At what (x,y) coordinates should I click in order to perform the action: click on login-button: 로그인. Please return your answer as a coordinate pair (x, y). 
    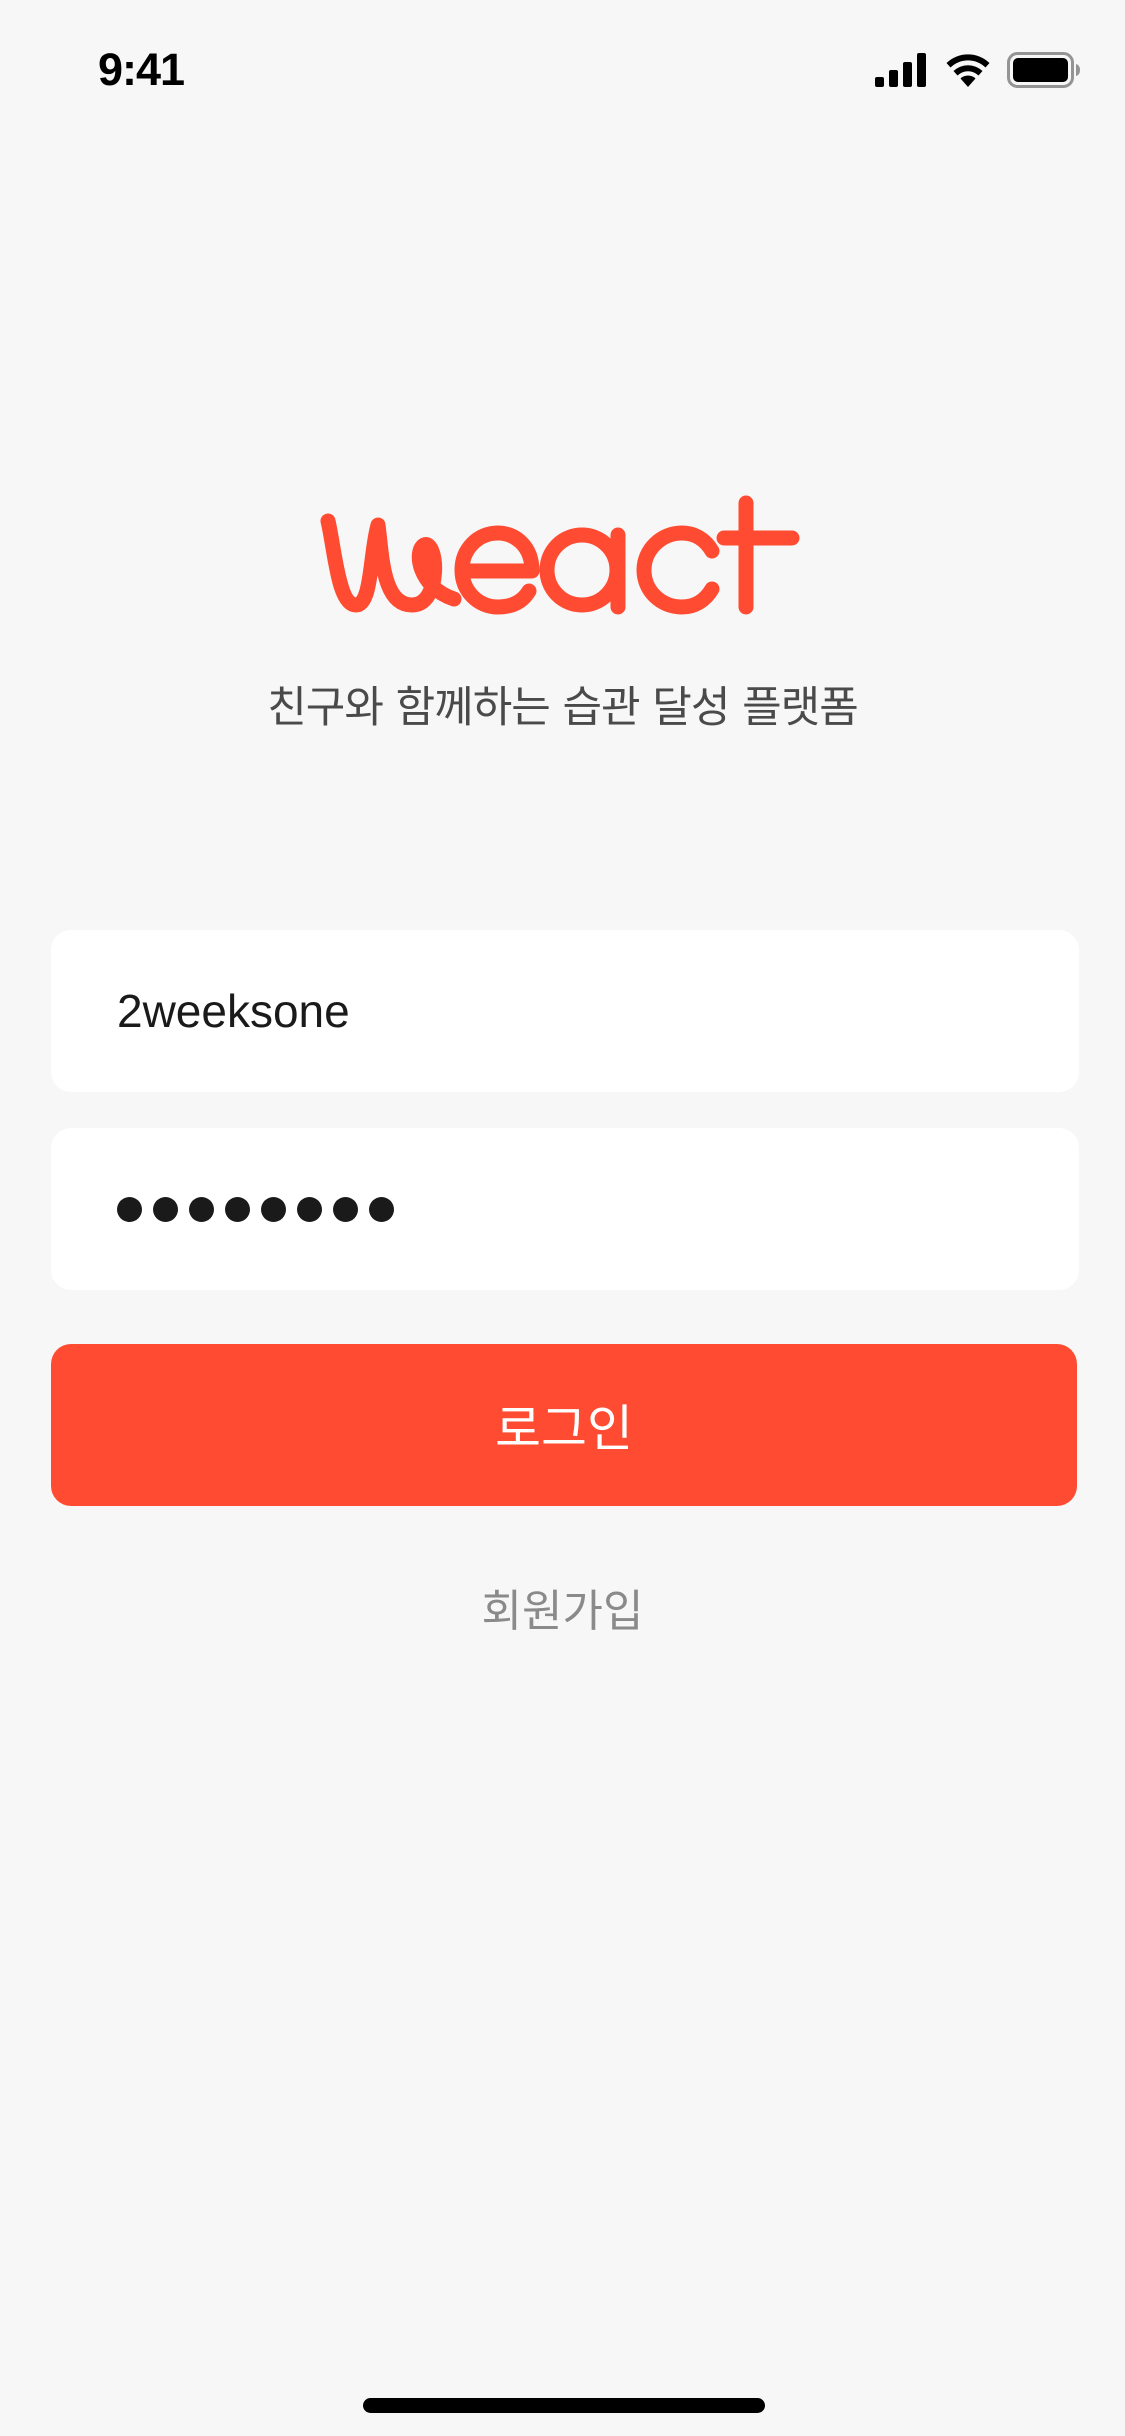
    Looking at the image, I should click on (564, 1425).